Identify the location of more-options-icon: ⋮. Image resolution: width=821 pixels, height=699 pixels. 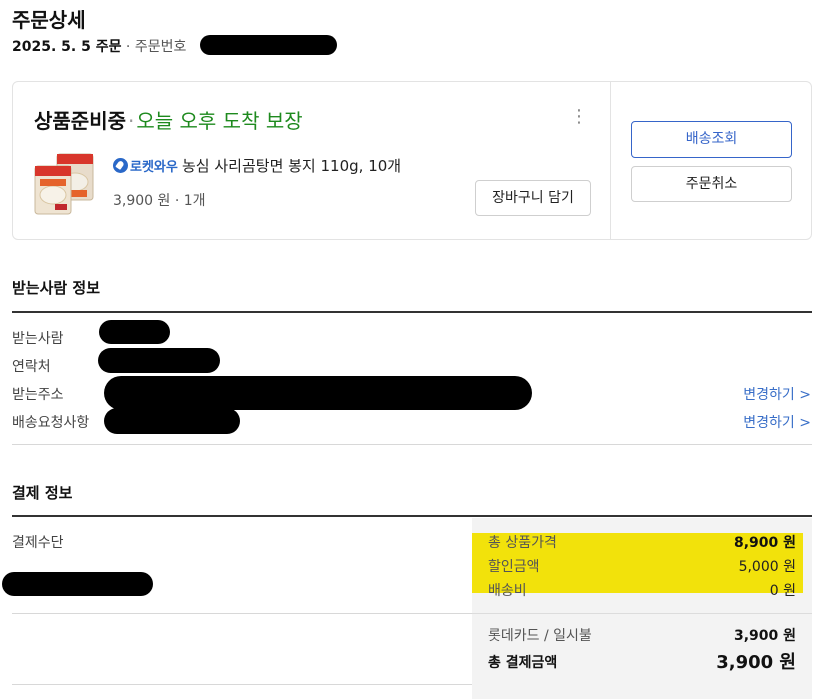
(579, 117).